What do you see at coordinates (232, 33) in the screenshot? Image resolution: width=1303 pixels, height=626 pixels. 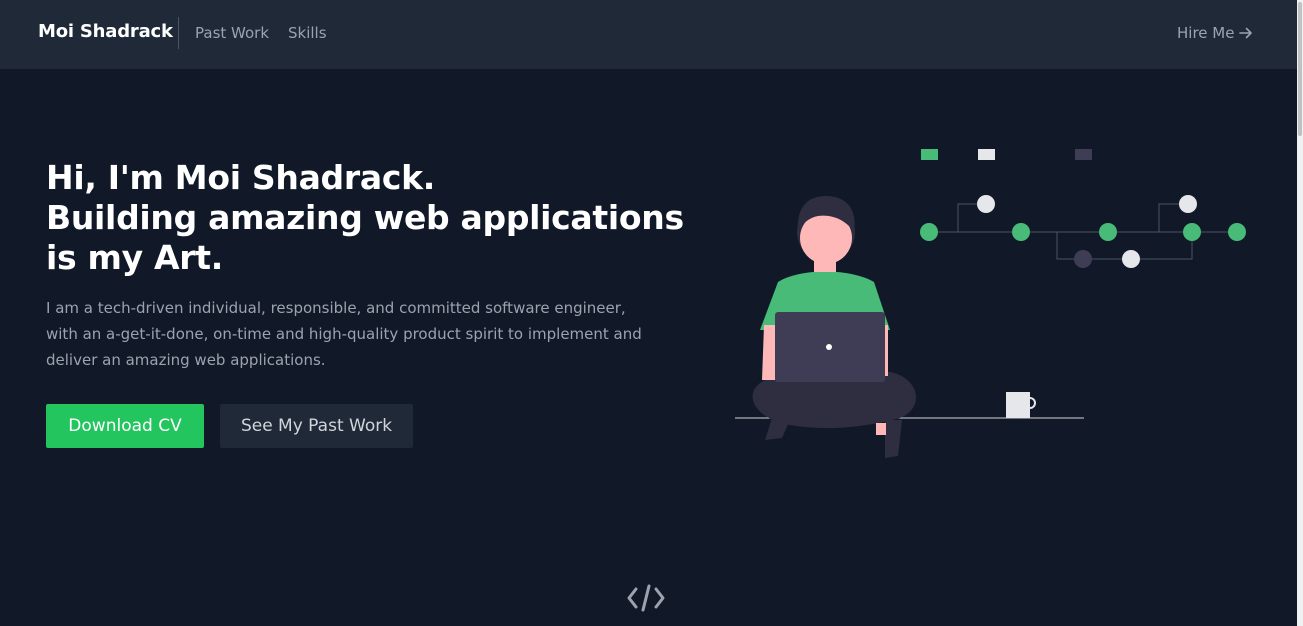 I see `nav-link-past-work: Past Work` at bounding box center [232, 33].